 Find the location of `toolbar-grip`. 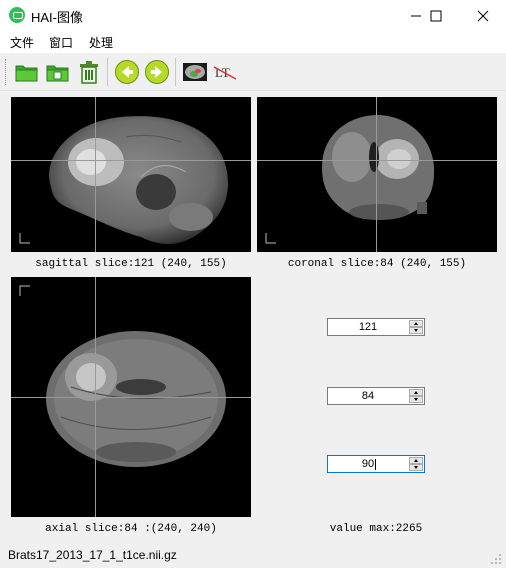

toolbar-grip is located at coordinates (7, 72).